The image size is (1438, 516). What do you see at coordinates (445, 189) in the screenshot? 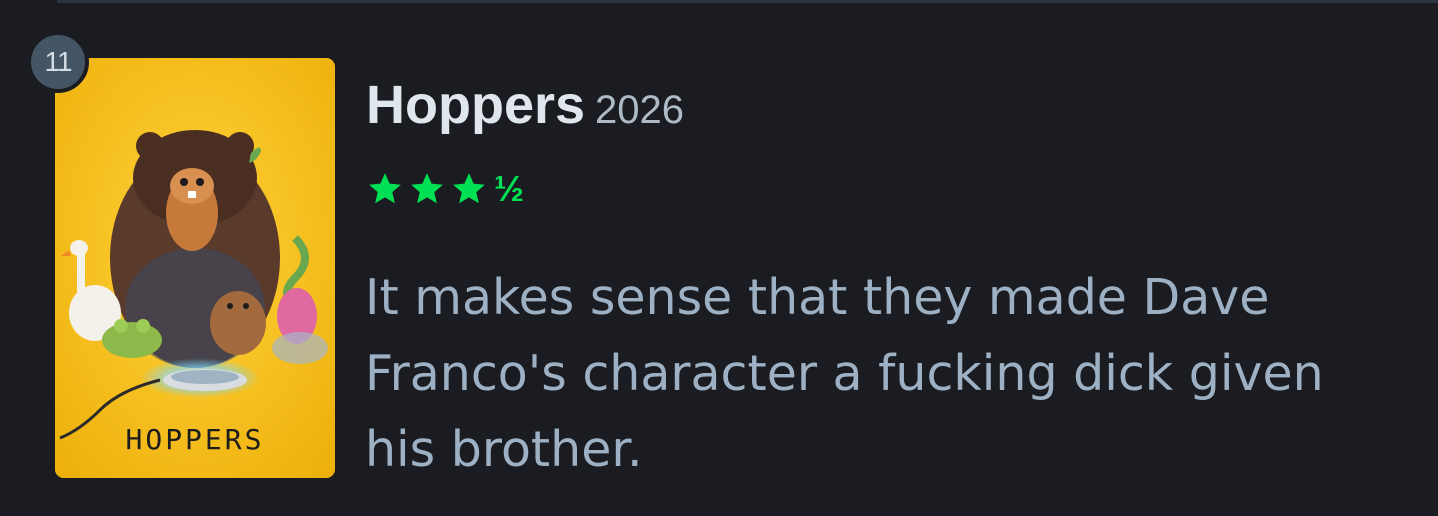
I see `star-rating: ½` at bounding box center [445, 189].